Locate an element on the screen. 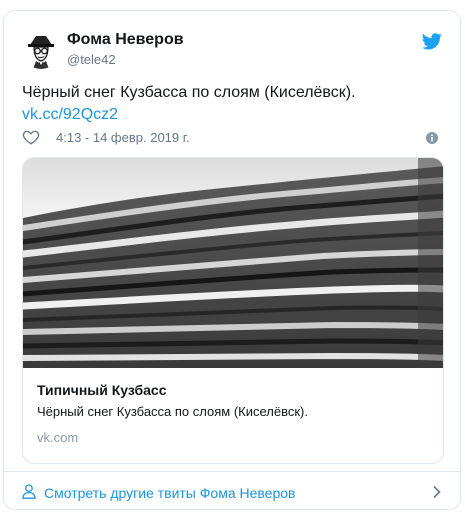 The height and width of the screenshot is (520, 465). footer-divider is located at coordinates (232, 471).